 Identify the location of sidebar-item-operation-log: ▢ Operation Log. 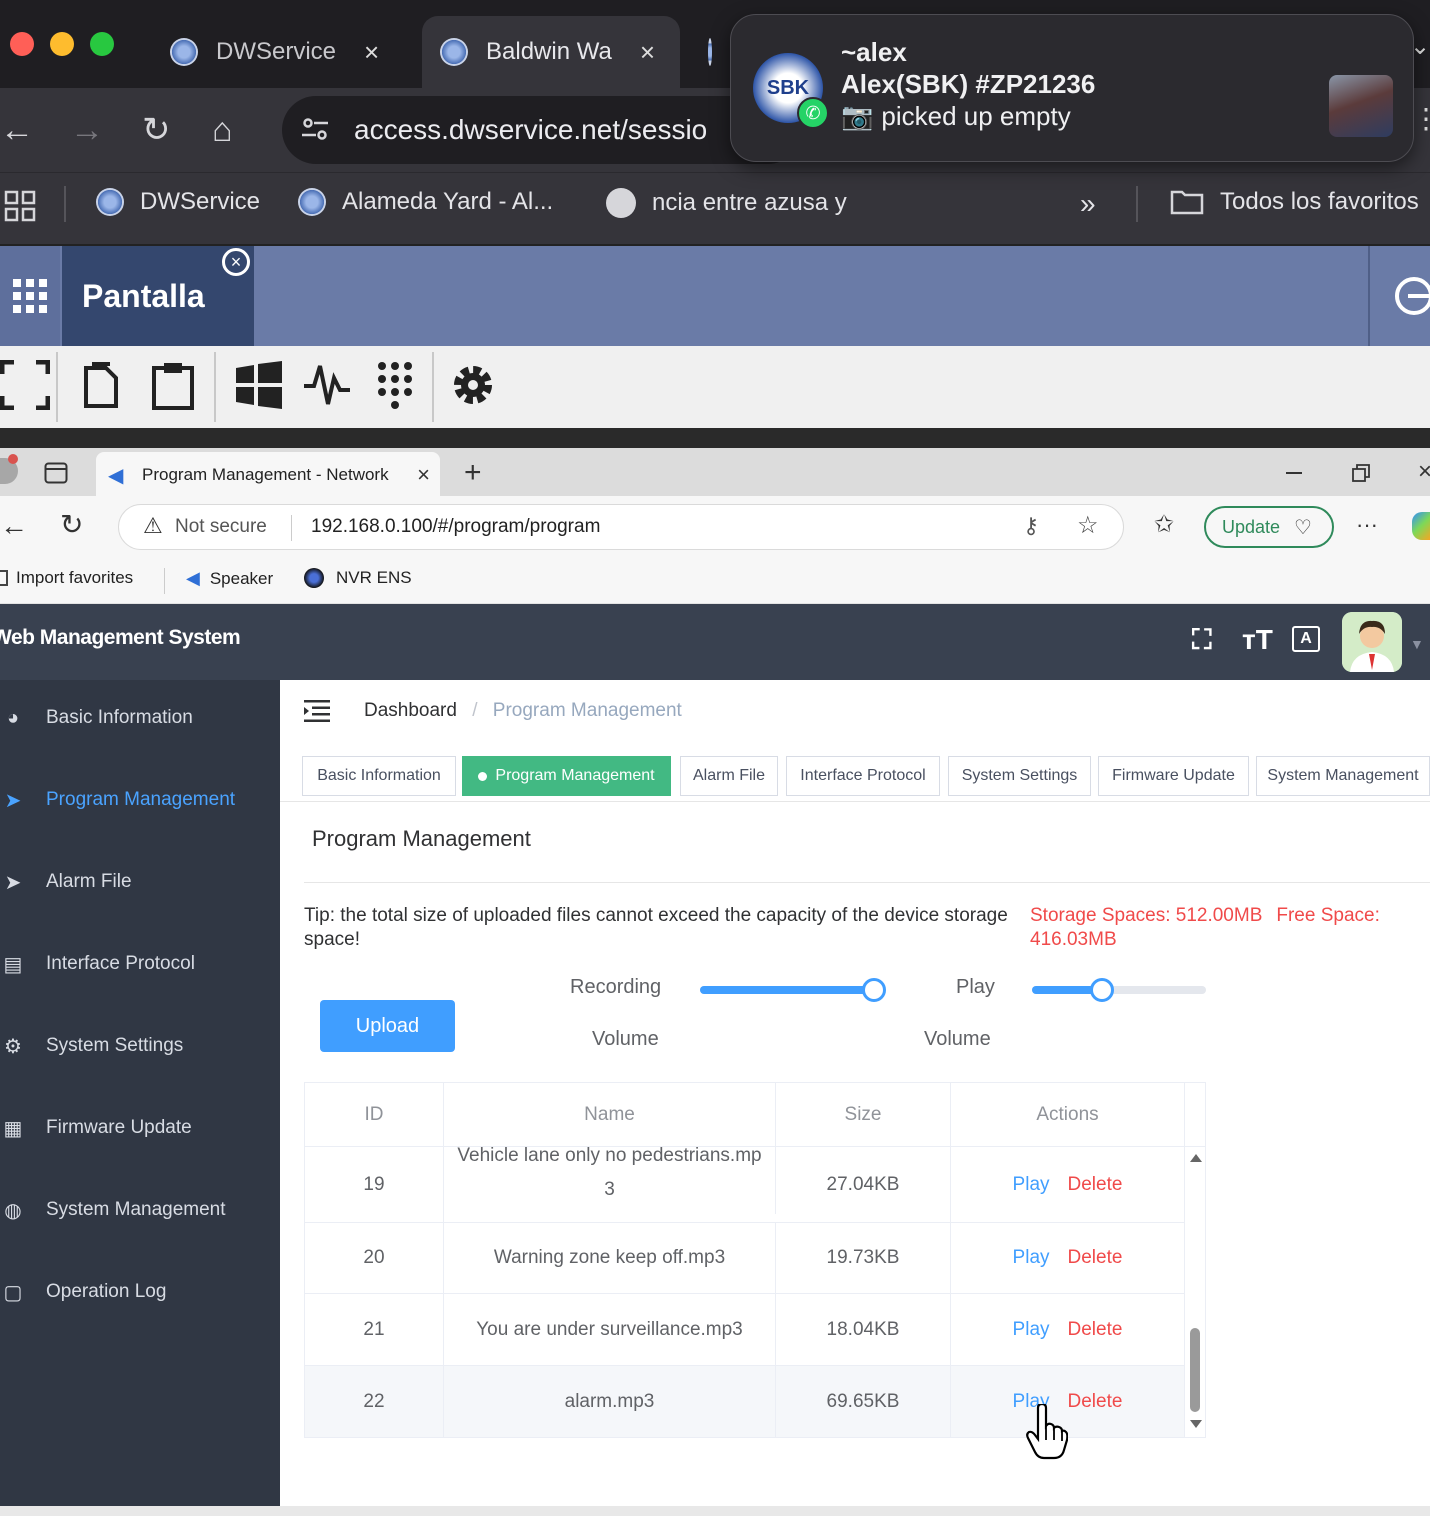
(140, 1292).